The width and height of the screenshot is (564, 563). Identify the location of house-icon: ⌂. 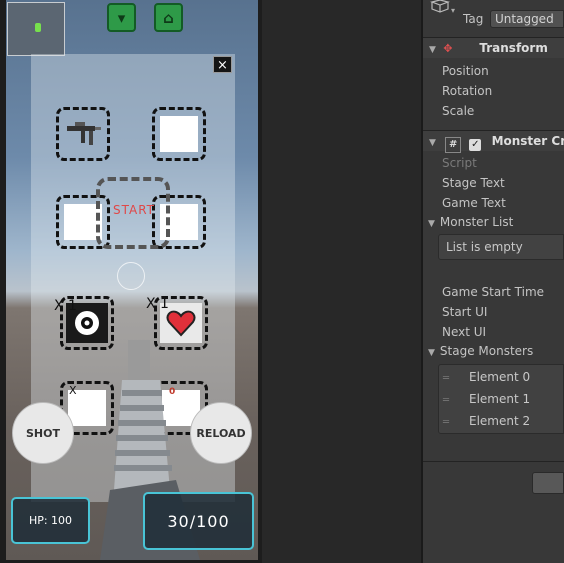
(168, 17).